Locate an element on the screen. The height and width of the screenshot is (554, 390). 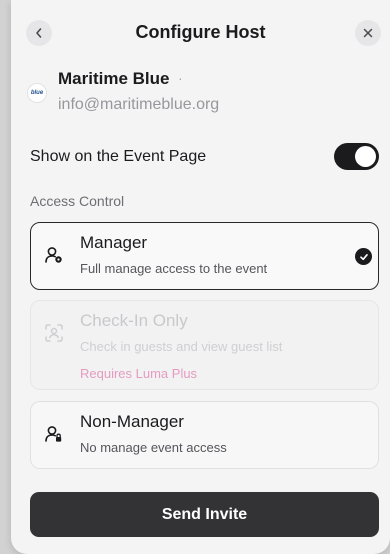
access-control-label: Access Control is located at coordinates (77, 201).